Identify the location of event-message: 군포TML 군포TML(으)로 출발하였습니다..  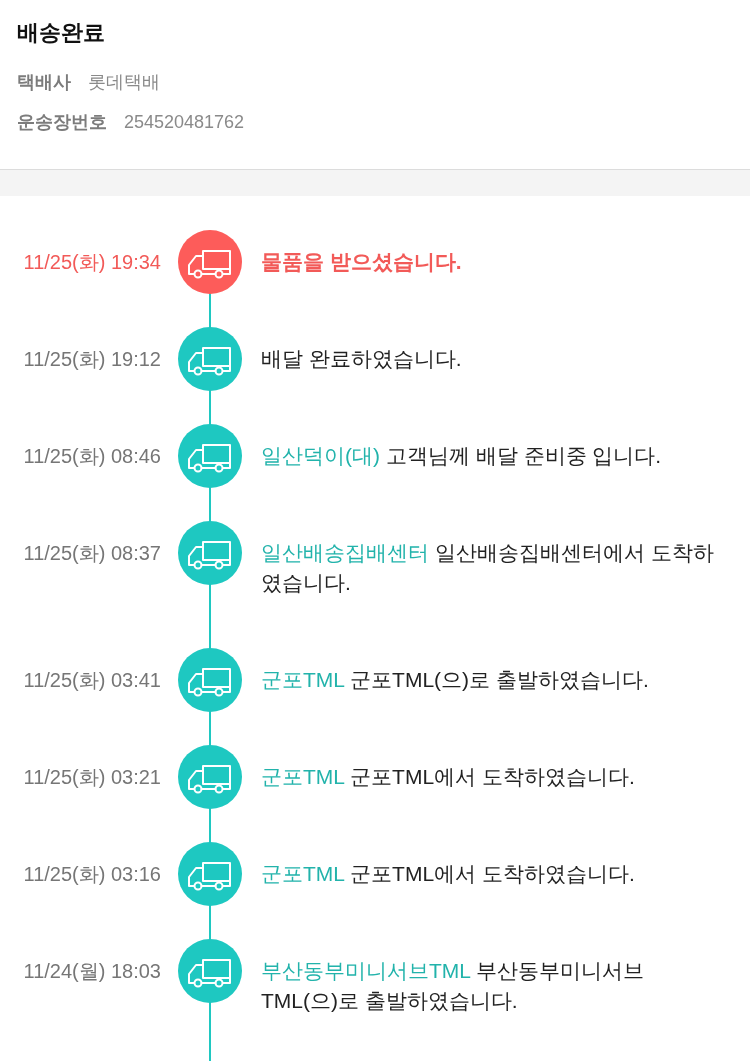
(455, 680).